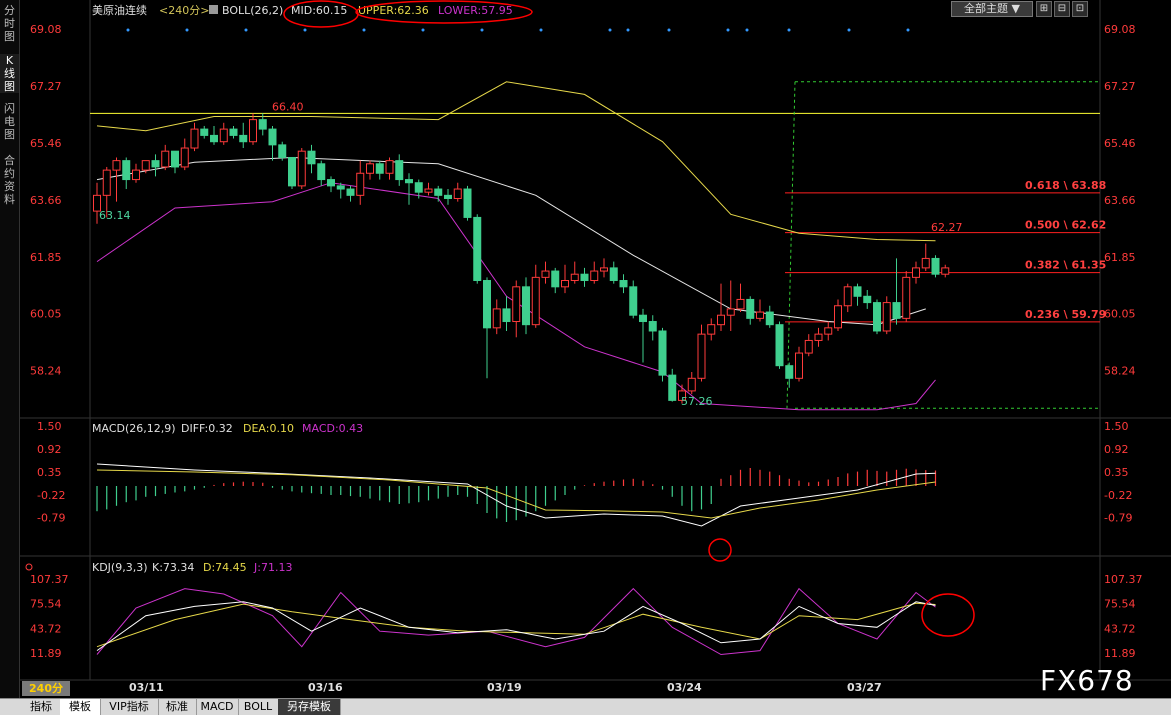  I want to click on bottom-tab-0: 指标, so click(41, 707).